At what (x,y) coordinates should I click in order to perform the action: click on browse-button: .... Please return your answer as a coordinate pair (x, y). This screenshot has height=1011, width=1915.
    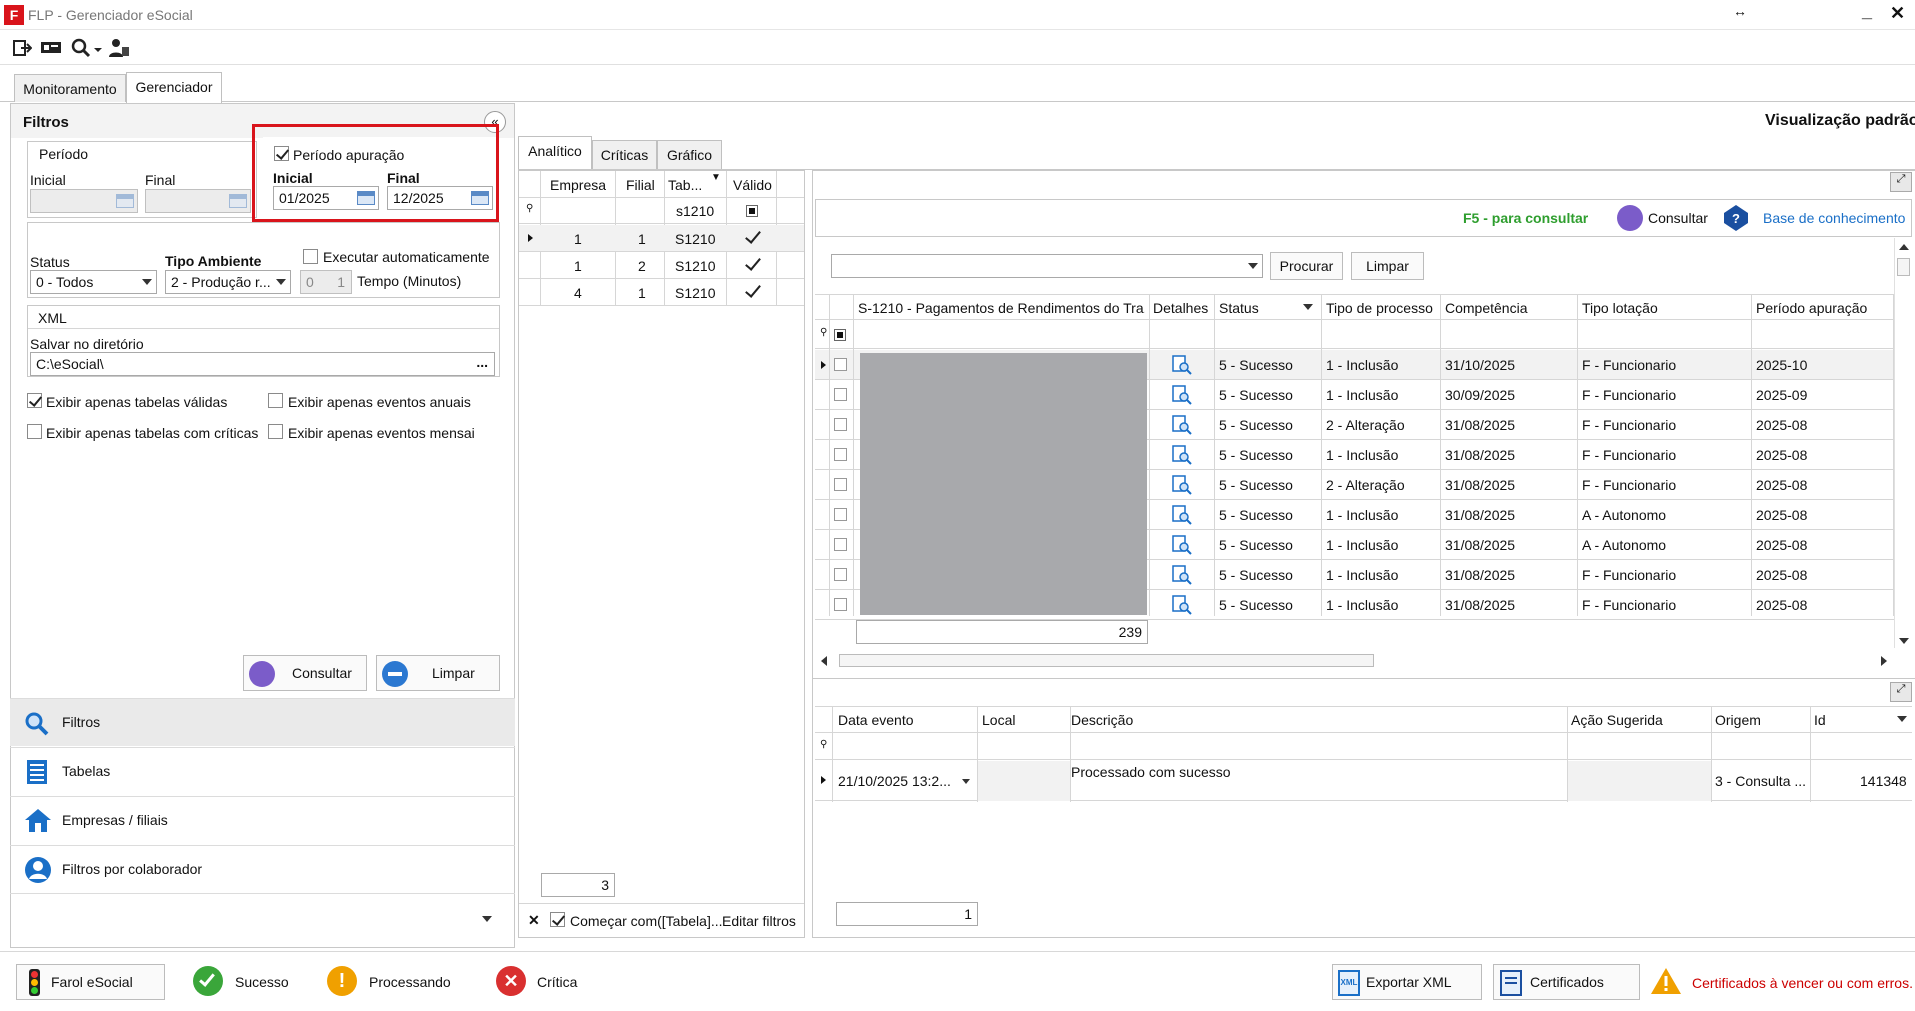
    Looking at the image, I should click on (482, 362).